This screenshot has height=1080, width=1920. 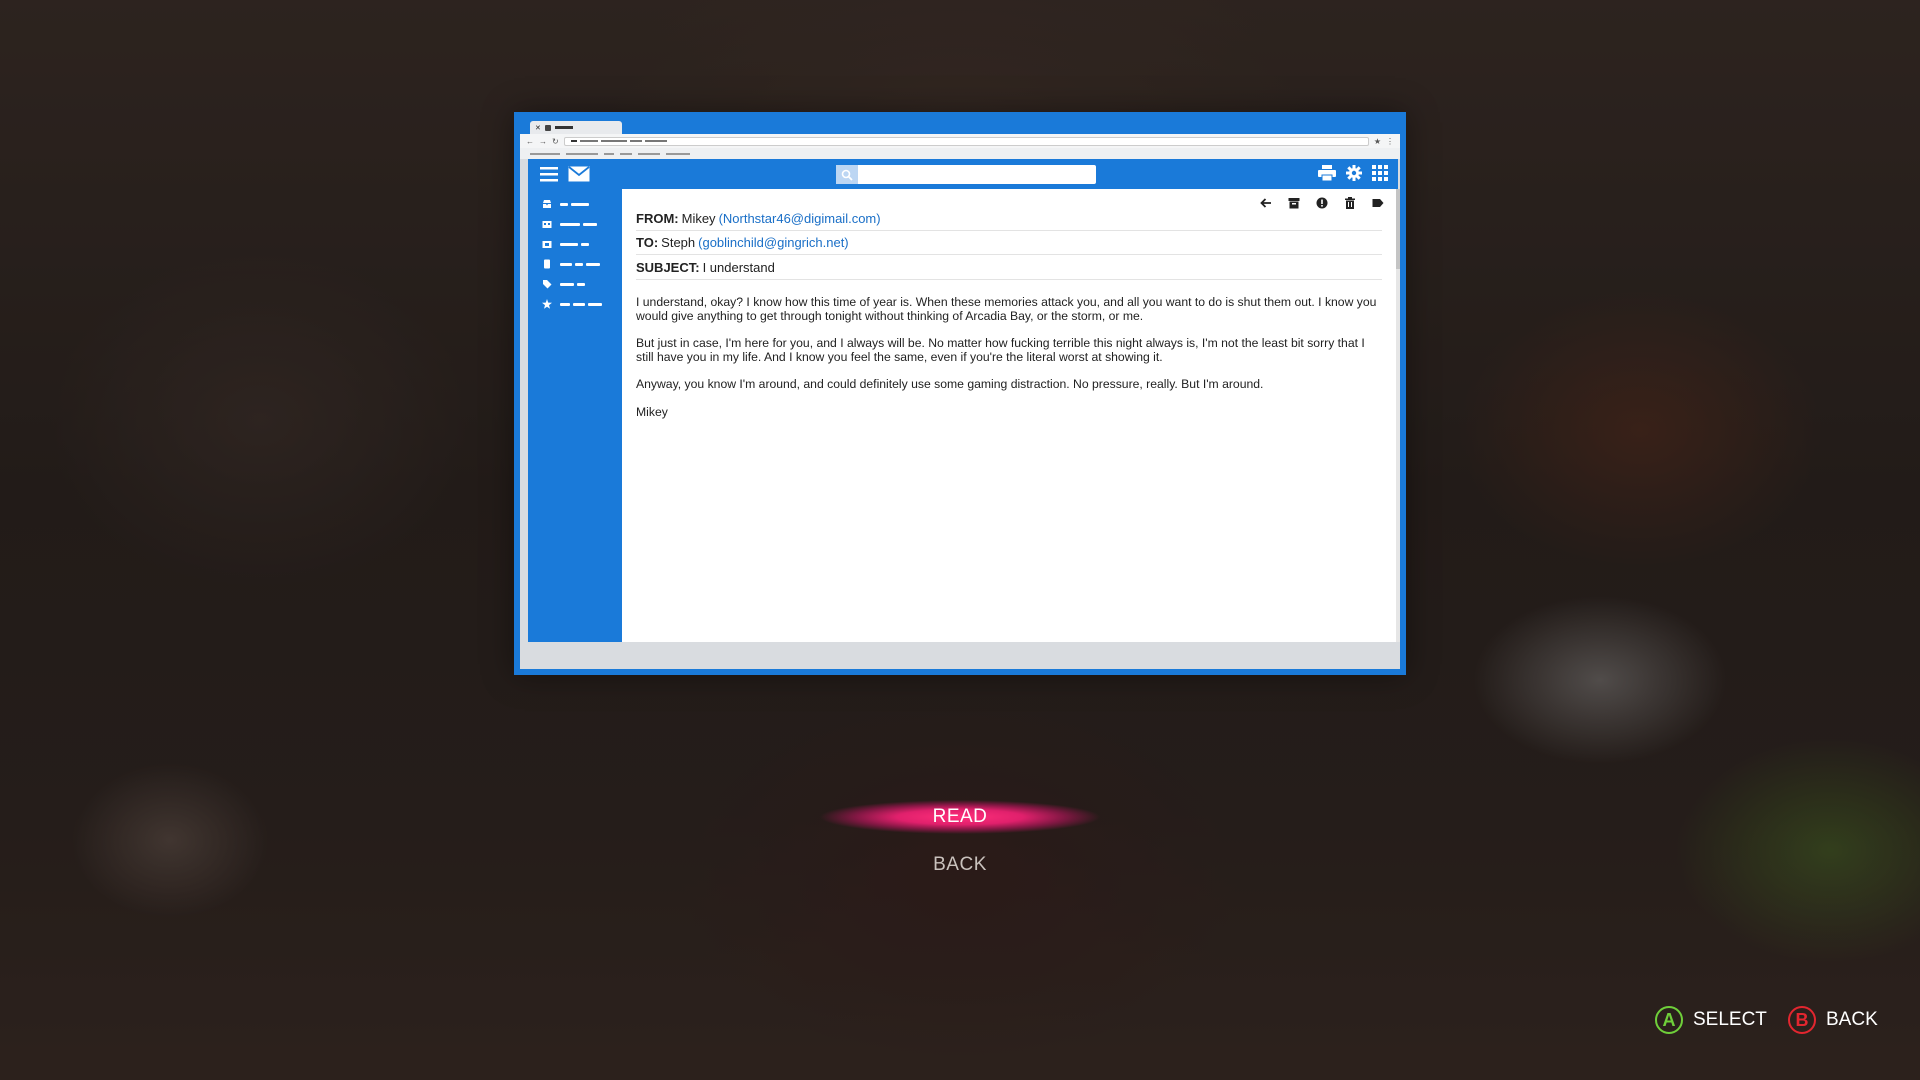 I want to click on browser-tab-bar: ✕, so click(x=960, y=126).